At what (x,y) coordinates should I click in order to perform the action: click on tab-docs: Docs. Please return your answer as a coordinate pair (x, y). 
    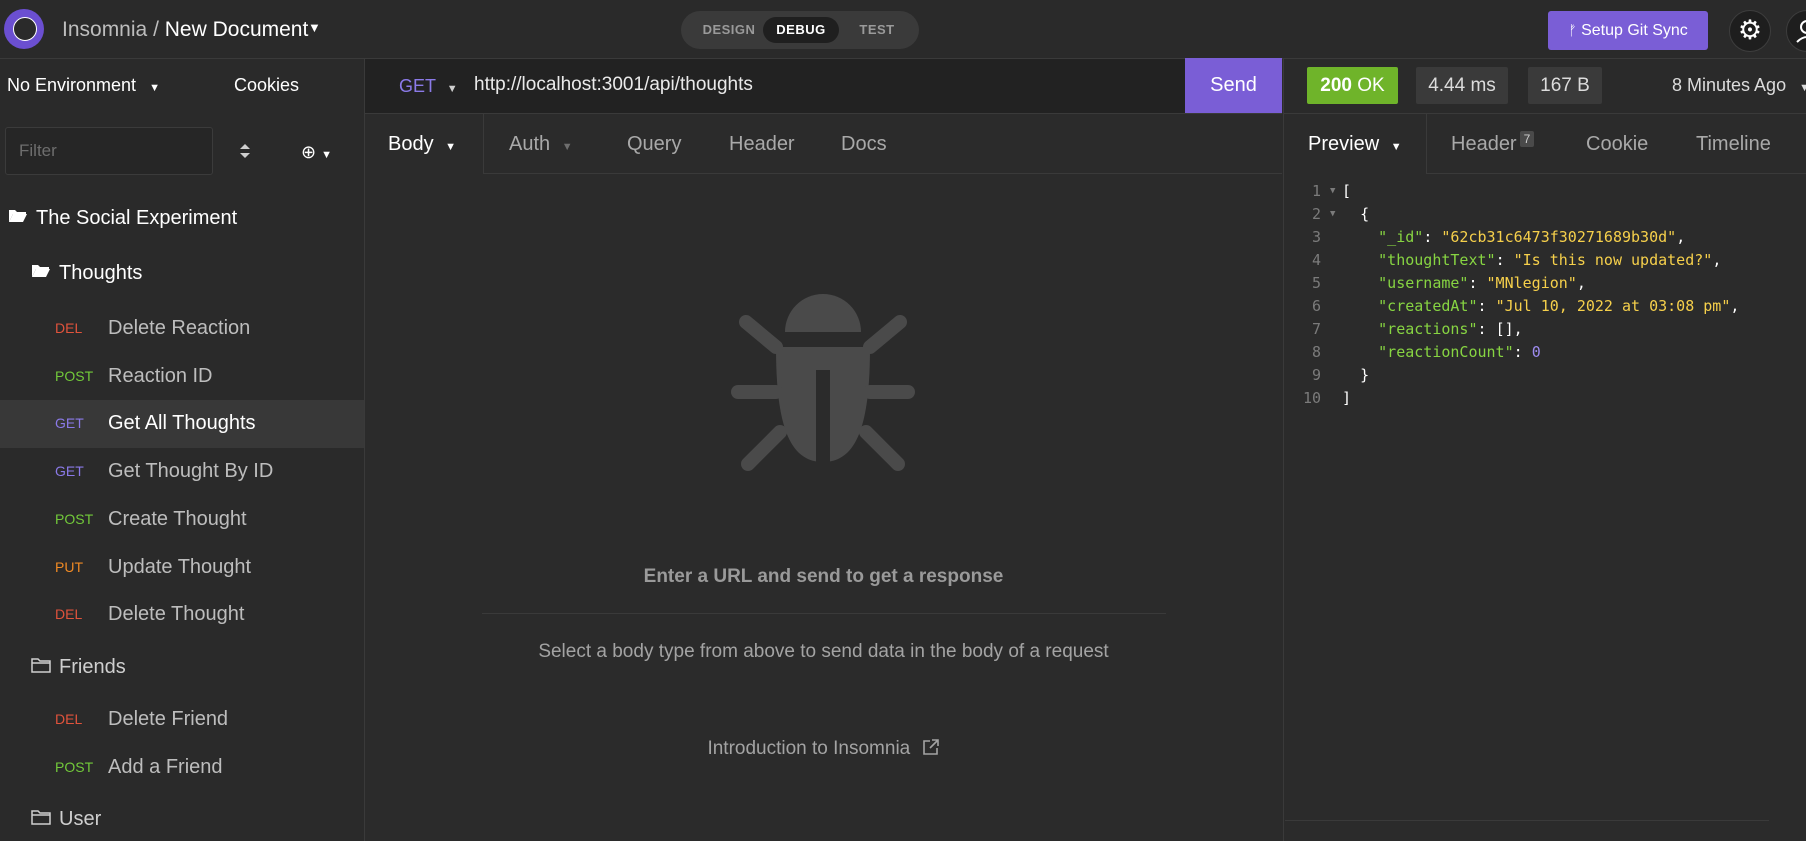
    Looking at the image, I should click on (864, 144).